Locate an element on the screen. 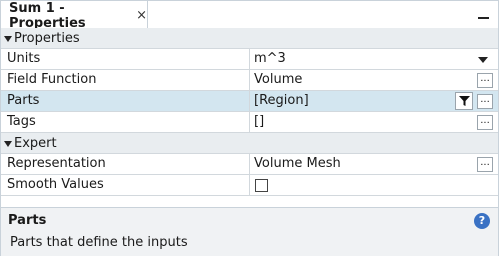 The image size is (499, 256). minimize-icon is located at coordinates (484, 16).